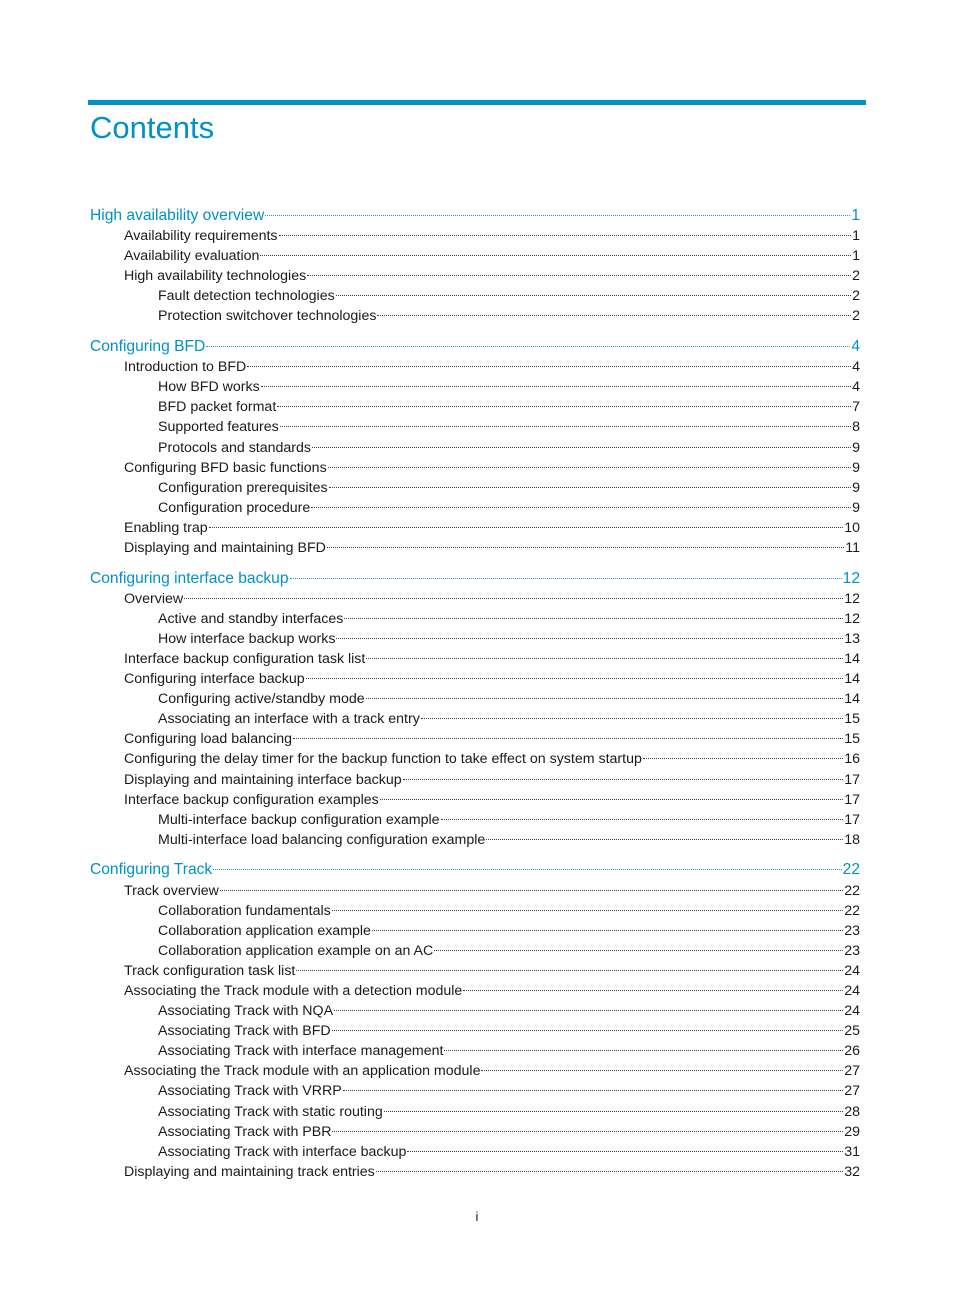  What do you see at coordinates (151, 870) in the screenshot?
I see `toc-entry-title: Configuring Track` at bounding box center [151, 870].